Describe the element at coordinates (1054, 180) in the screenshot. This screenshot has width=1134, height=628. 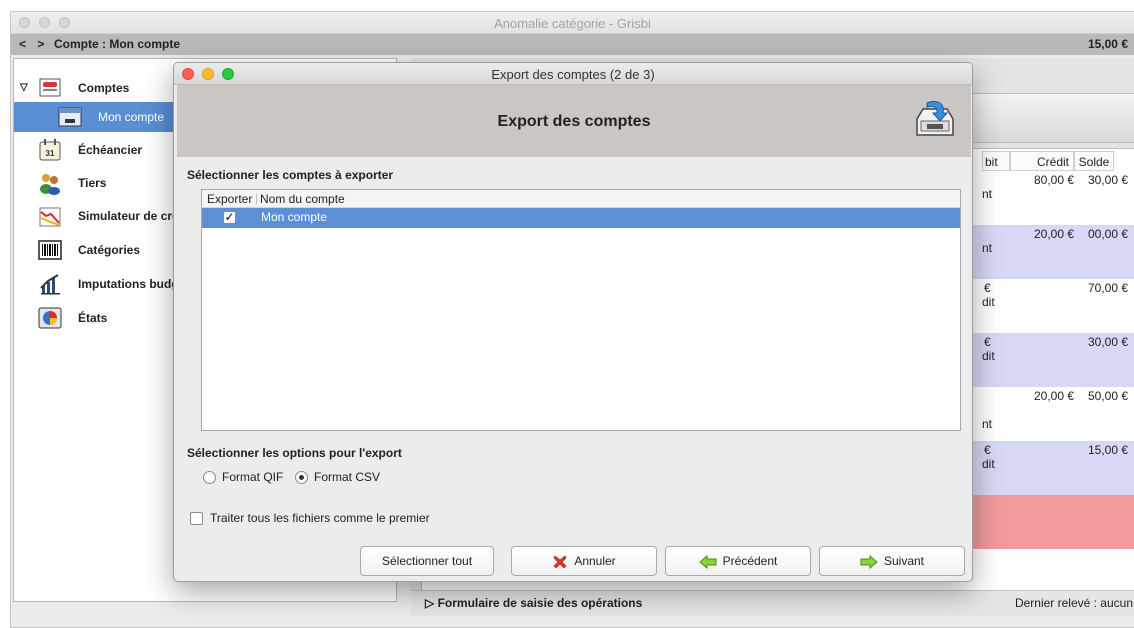
I see `credit-cell: 80,00 €` at that location.